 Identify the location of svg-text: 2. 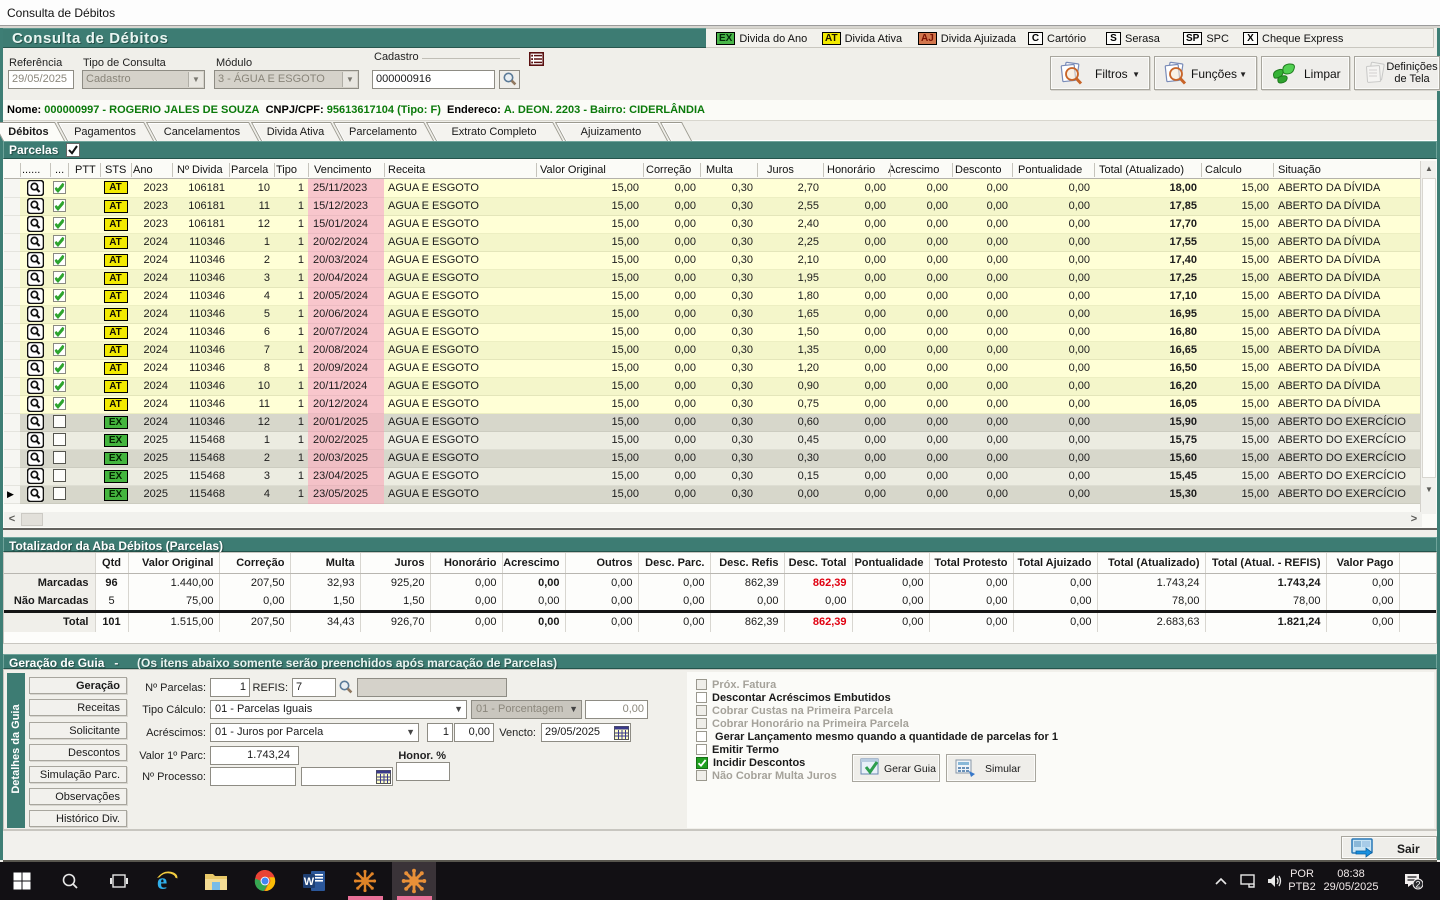
(1417, 885).